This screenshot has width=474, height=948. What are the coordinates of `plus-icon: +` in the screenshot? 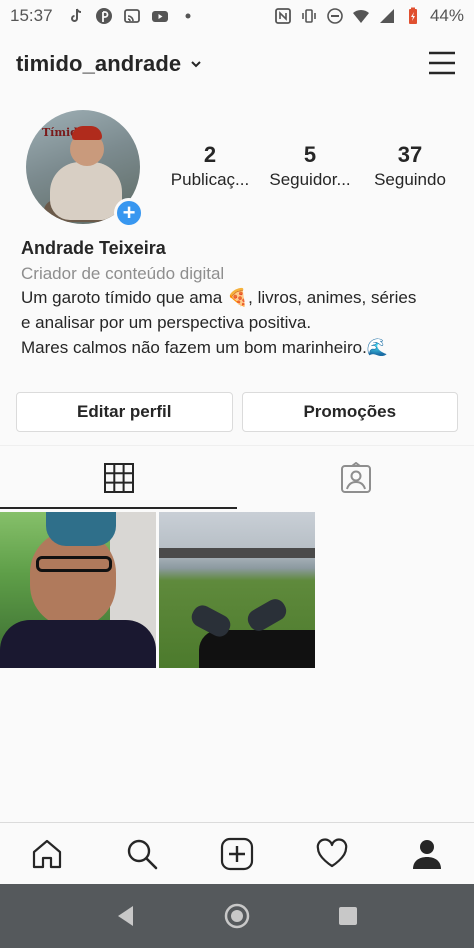 It's located at (129, 212).